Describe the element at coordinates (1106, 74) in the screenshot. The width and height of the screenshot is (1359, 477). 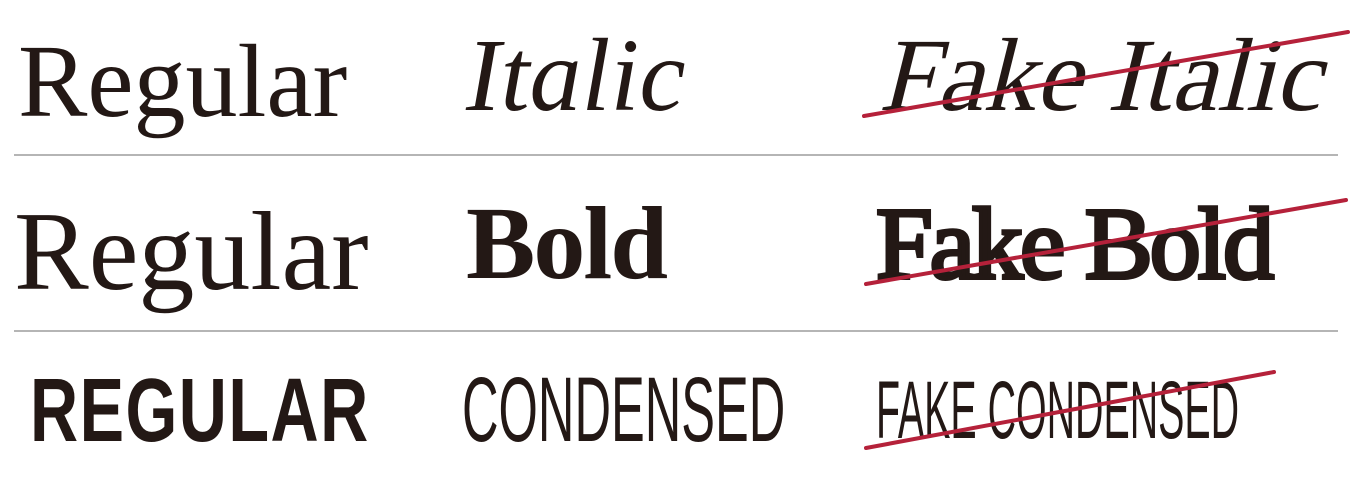
I see `strike-line-fake-italic` at that location.